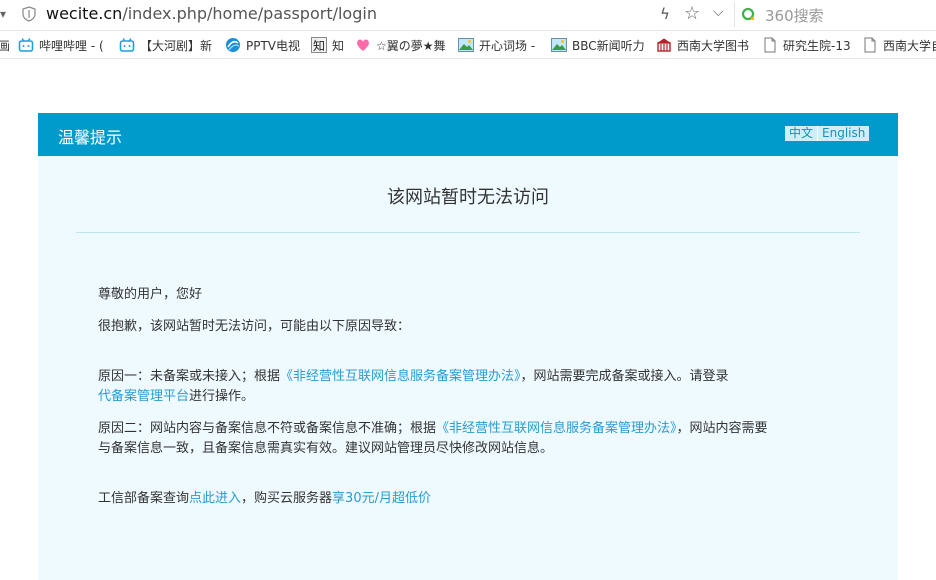  I want to click on greeting-text: 尊敬的用户，您好, so click(150, 294).